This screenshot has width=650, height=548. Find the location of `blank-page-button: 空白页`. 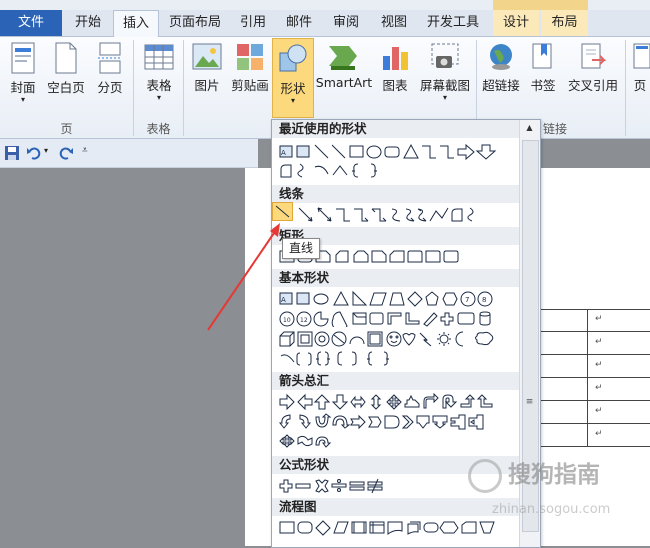

blank-page-button: 空白页 is located at coordinates (66, 69).